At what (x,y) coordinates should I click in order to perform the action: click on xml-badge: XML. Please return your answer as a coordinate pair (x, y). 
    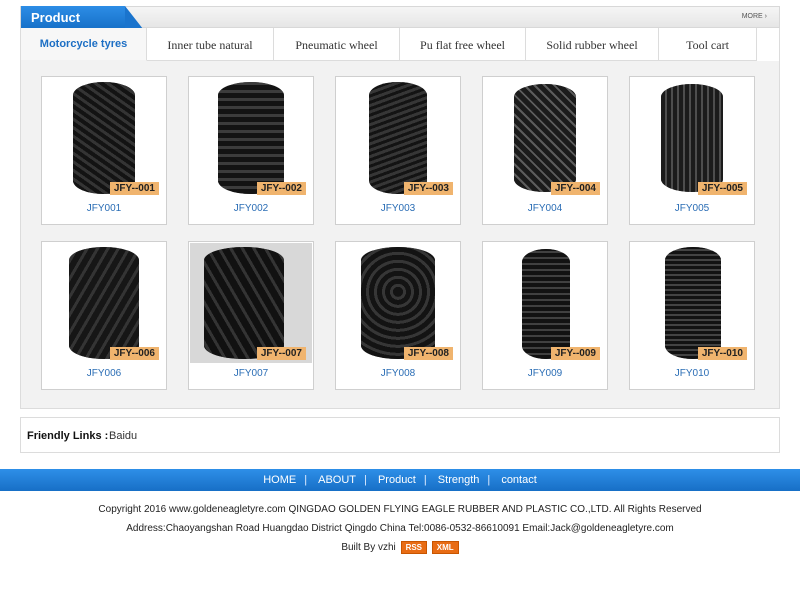
    Looking at the image, I should click on (445, 547).